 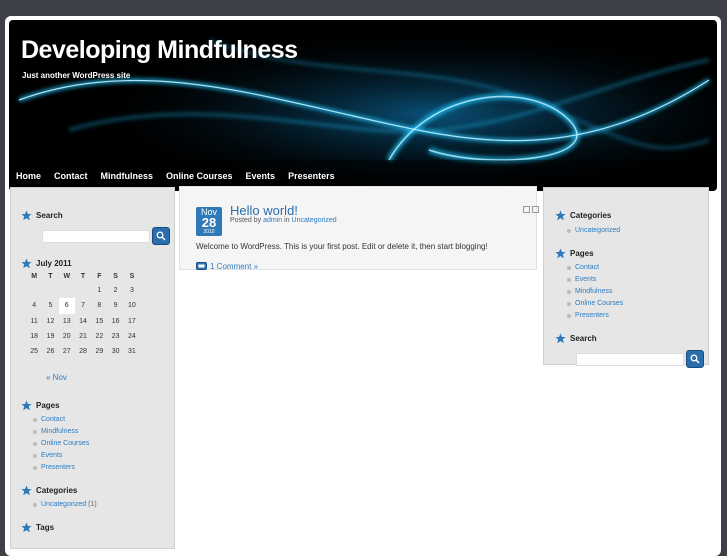 I want to click on calendar-week-row: 25 26 27 28 29 30 31, so click(x=83, y=351).